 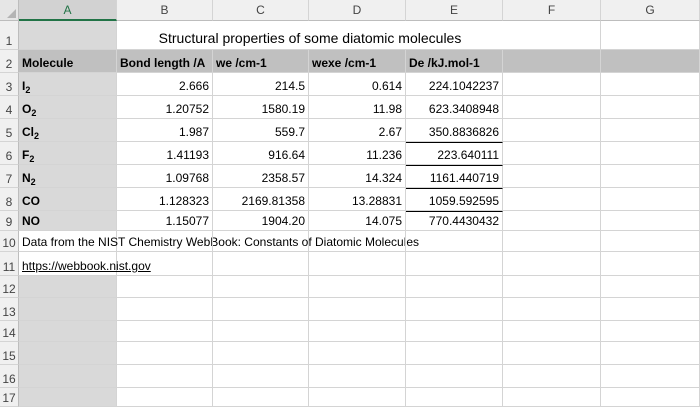 What do you see at coordinates (9, 331) in the screenshot?
I see `row-header-14: 14` at bounding box center [9, 331].